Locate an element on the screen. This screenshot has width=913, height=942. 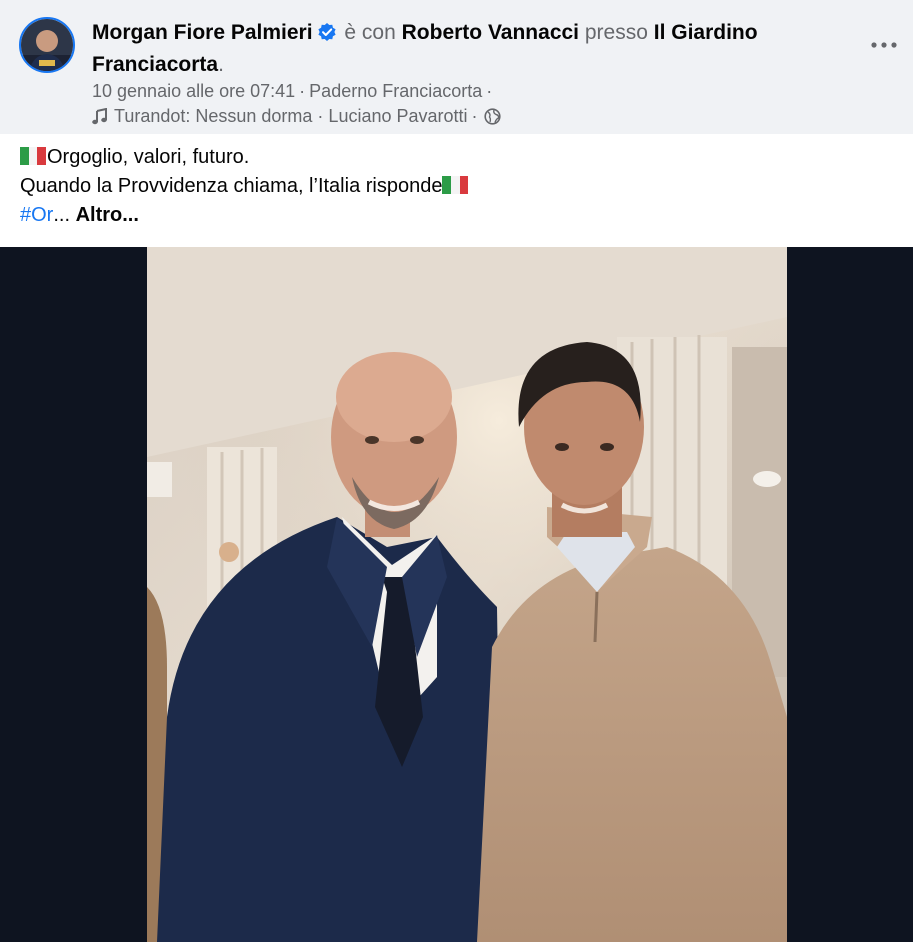
post-line-1-text: Orgoglio, valori, futuro. is located at coordinates (148, 157).